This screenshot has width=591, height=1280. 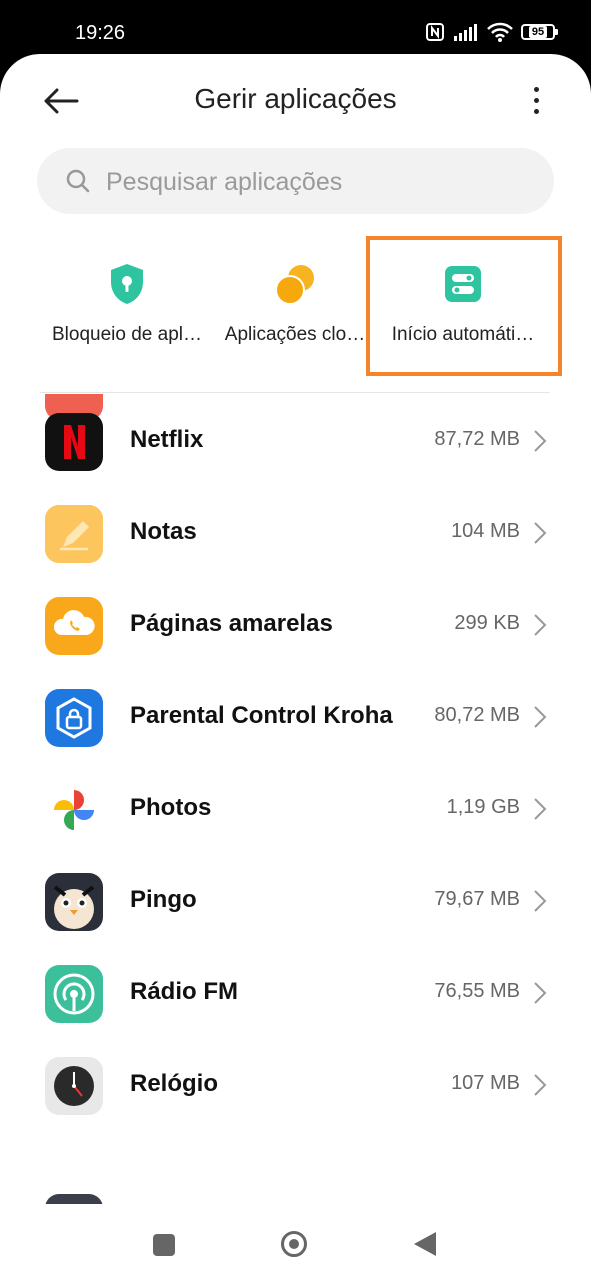 I want to click on page-title: Gerir aplicações, so click(x=295, y=98).